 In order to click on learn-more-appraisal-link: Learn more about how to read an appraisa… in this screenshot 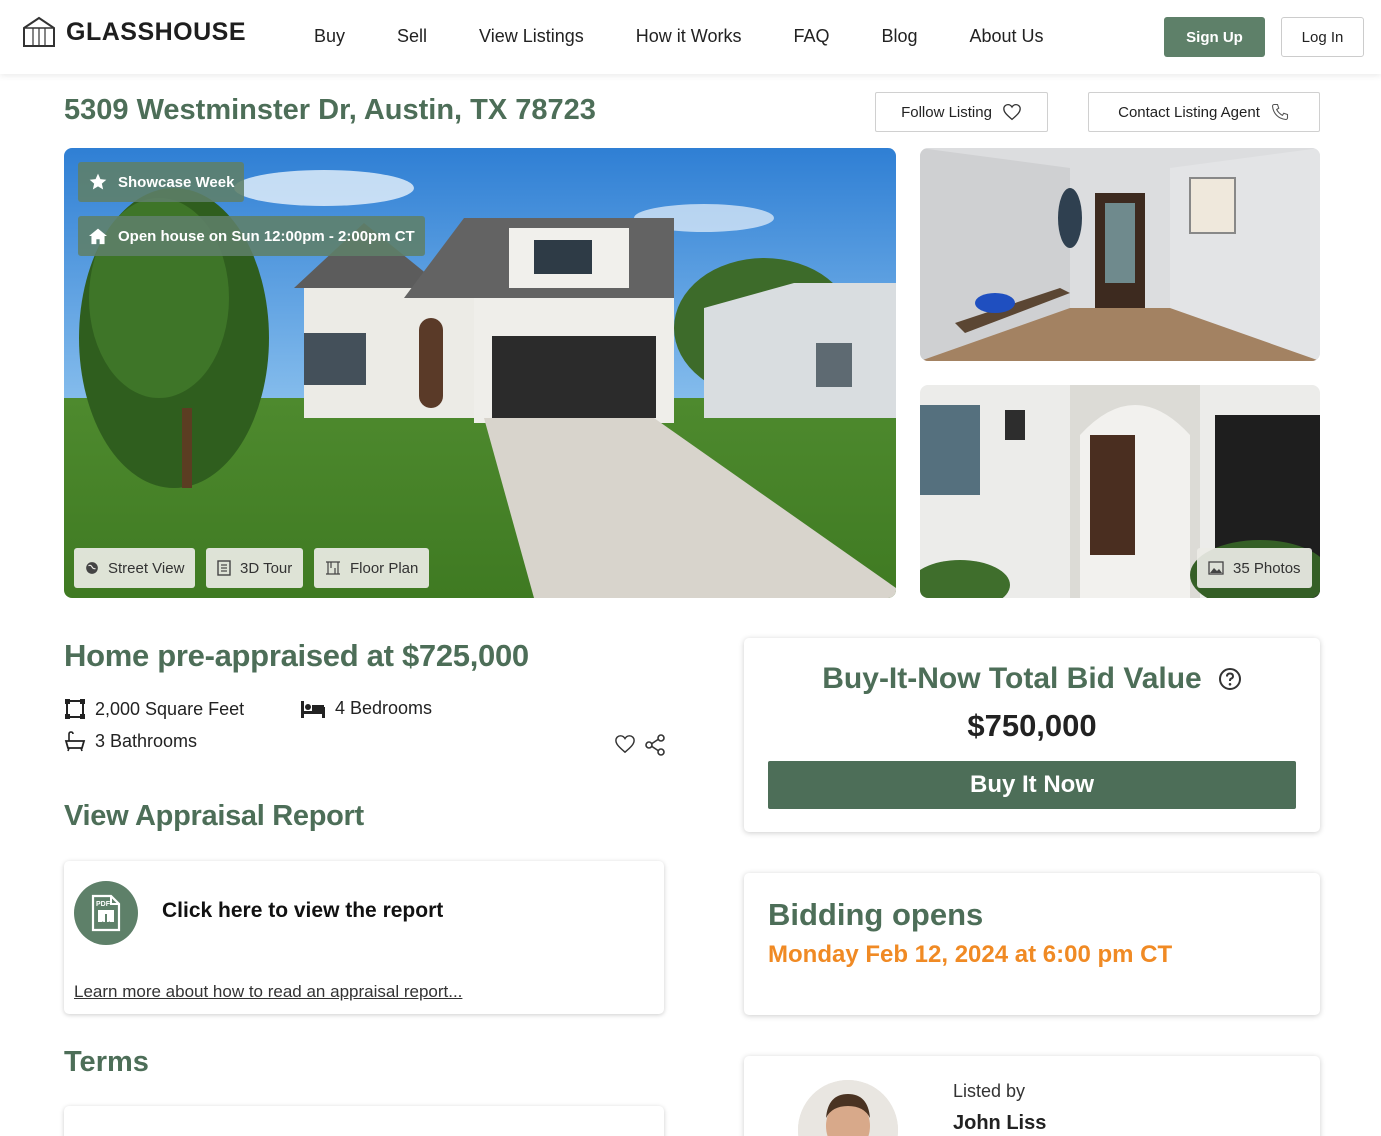, I will do `click(268, 992)`.